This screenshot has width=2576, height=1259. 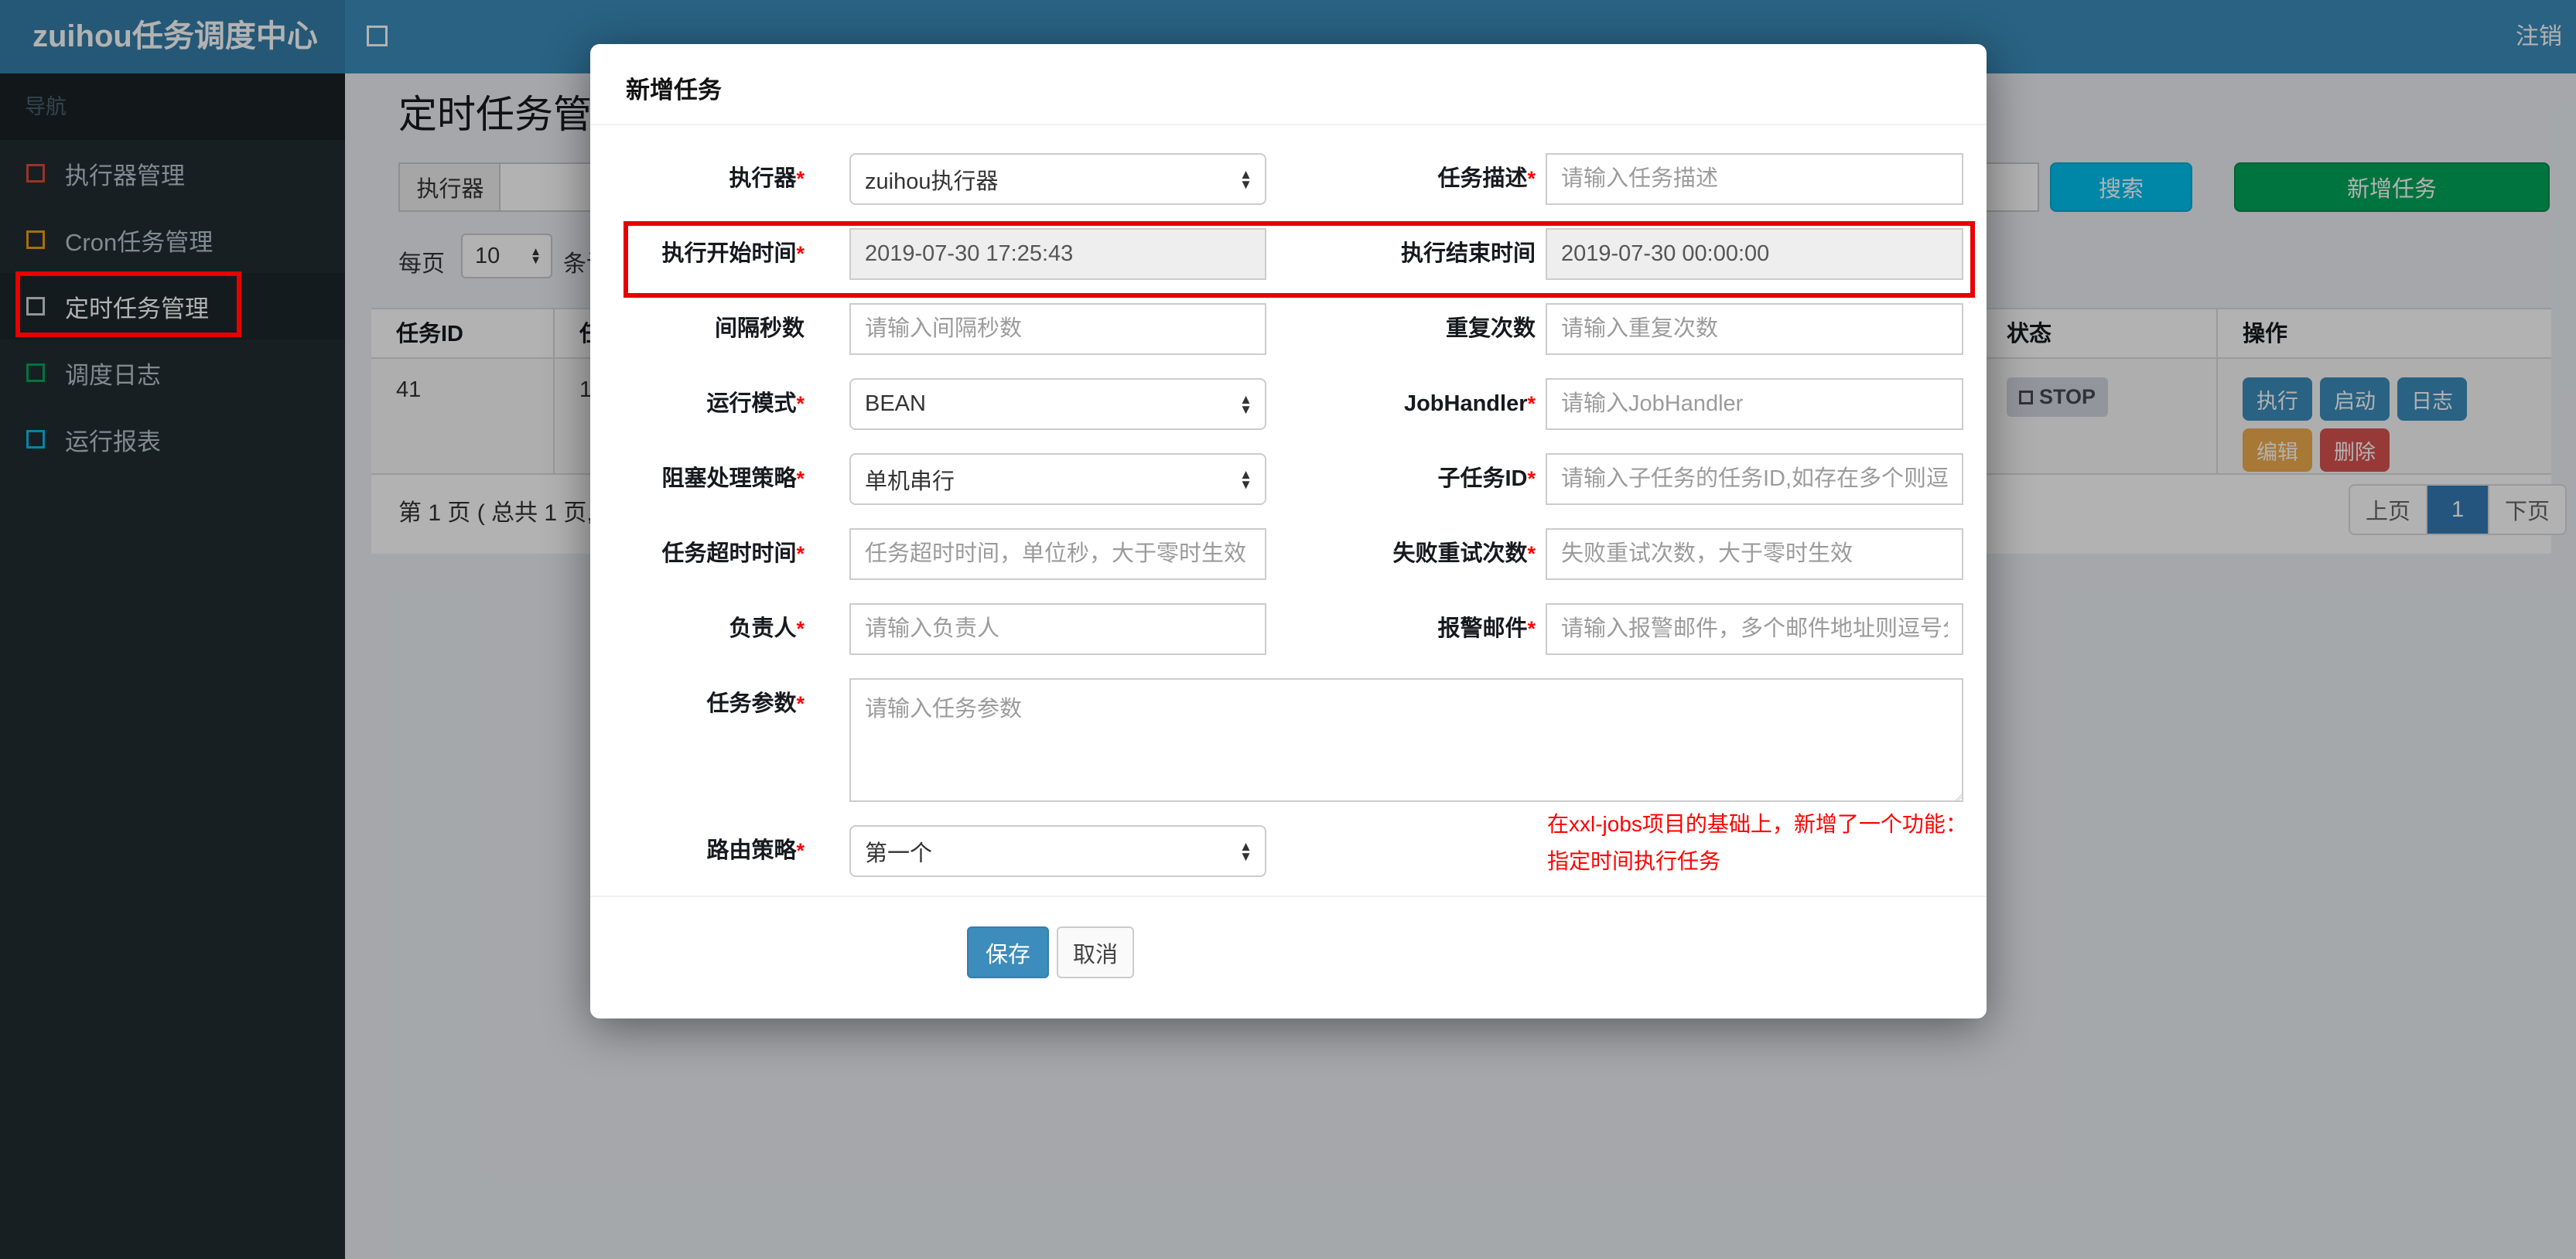 I want to click on route-strategy-select: 第一个, so click(x=1057, y=851).